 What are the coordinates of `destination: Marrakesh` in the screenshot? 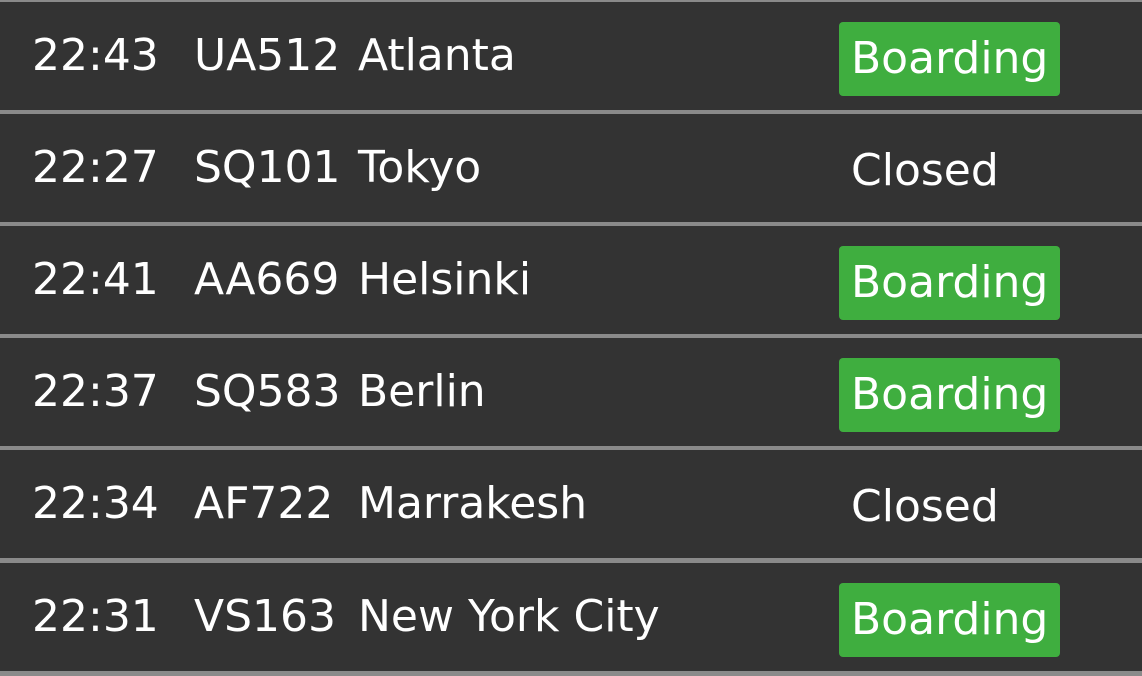 It's located at (473, 503).